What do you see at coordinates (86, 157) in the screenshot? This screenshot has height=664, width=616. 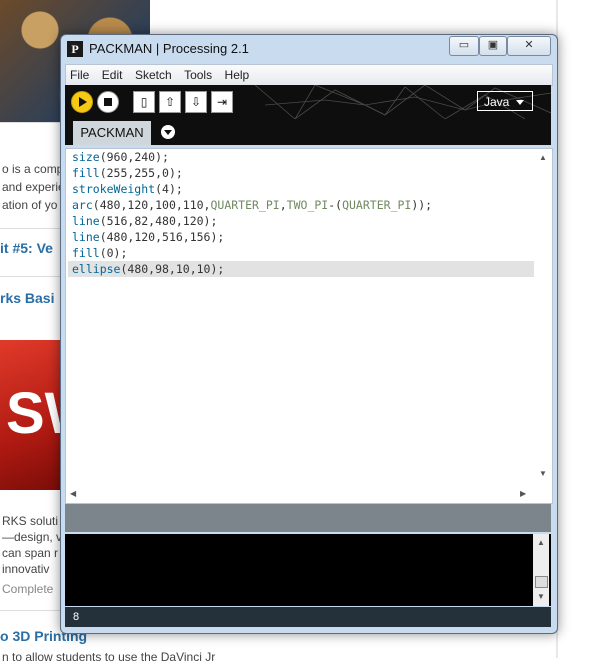 I see `function-token: size` at bounding box center [86, 157].